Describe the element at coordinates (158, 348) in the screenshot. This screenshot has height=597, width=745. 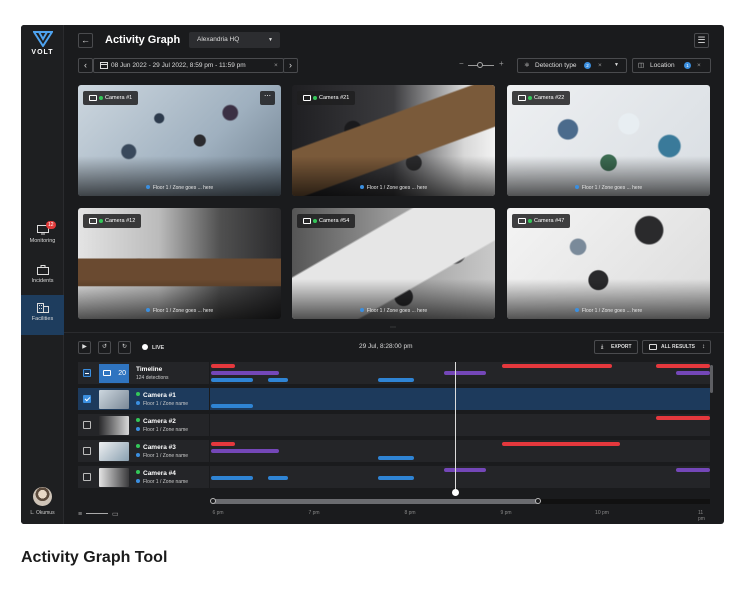
I see `live-label: LIVE` at that location.